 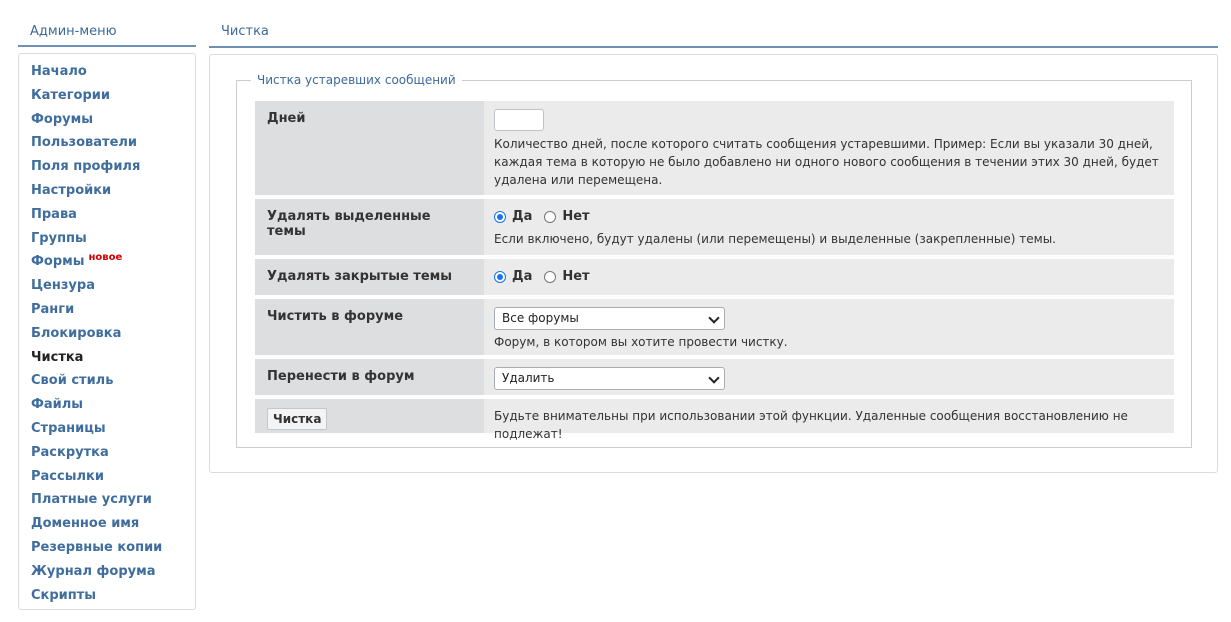 I want to click on sidebar-header: Админ-меню, so click(x=107, y=32).